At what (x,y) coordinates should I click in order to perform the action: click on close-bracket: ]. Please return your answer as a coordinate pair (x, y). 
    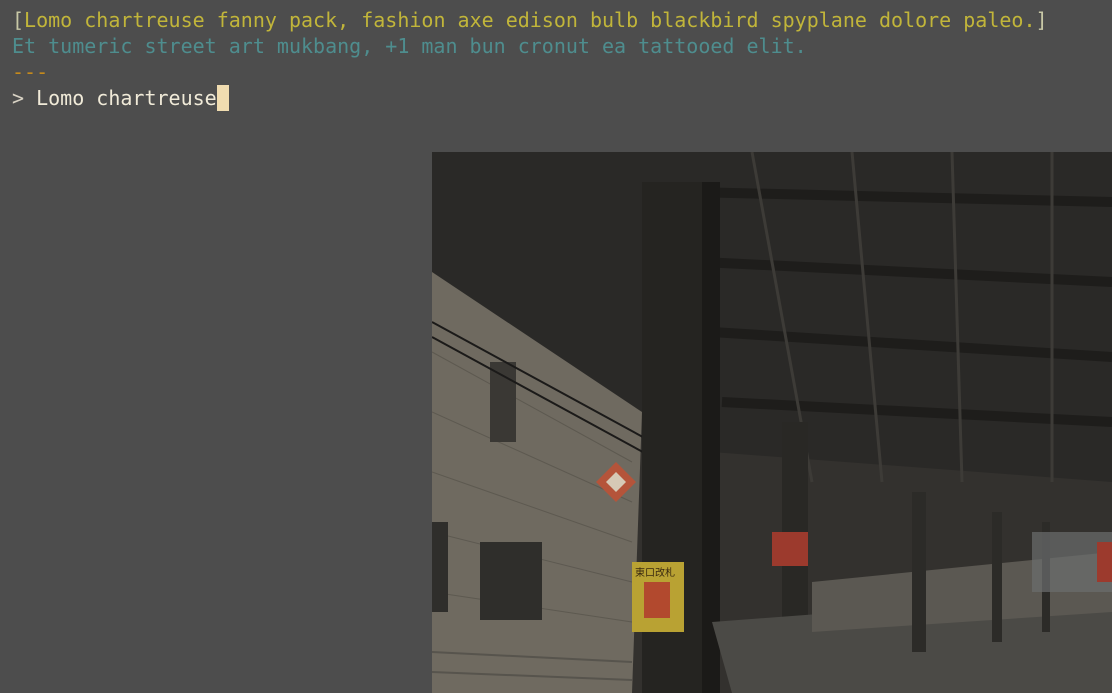
    Looking at the image, I should click on (1041, 20).